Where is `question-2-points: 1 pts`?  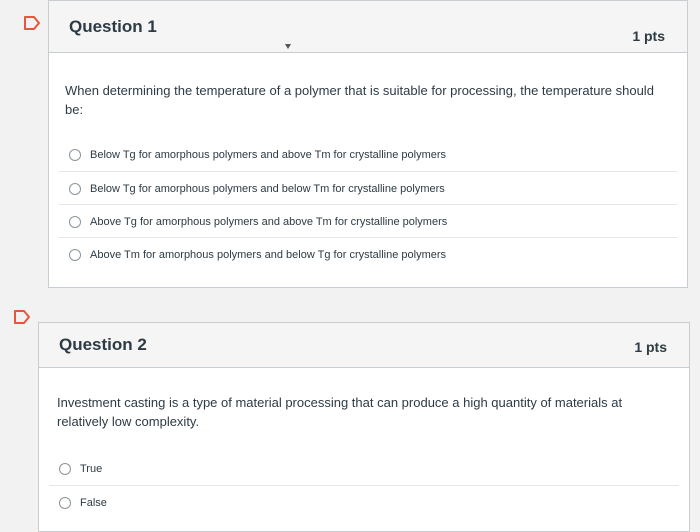 question-2-points: 1 pts is located at coordinates (650, 347).